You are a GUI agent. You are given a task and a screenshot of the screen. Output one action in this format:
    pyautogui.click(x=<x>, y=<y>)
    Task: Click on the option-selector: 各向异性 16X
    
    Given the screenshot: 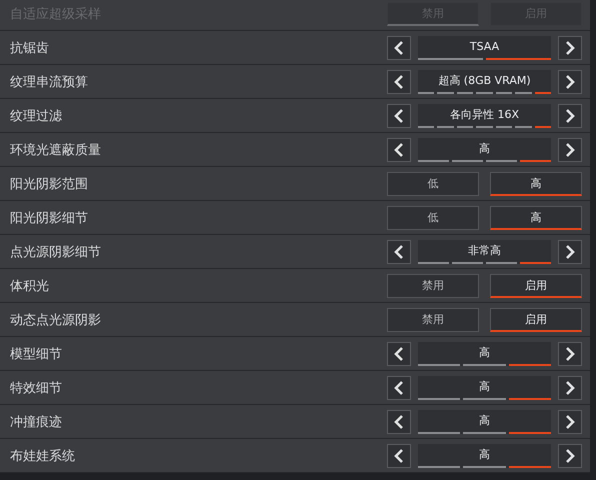 What is the action you would take?
    pyautogui.click(x=484, y=116)
    